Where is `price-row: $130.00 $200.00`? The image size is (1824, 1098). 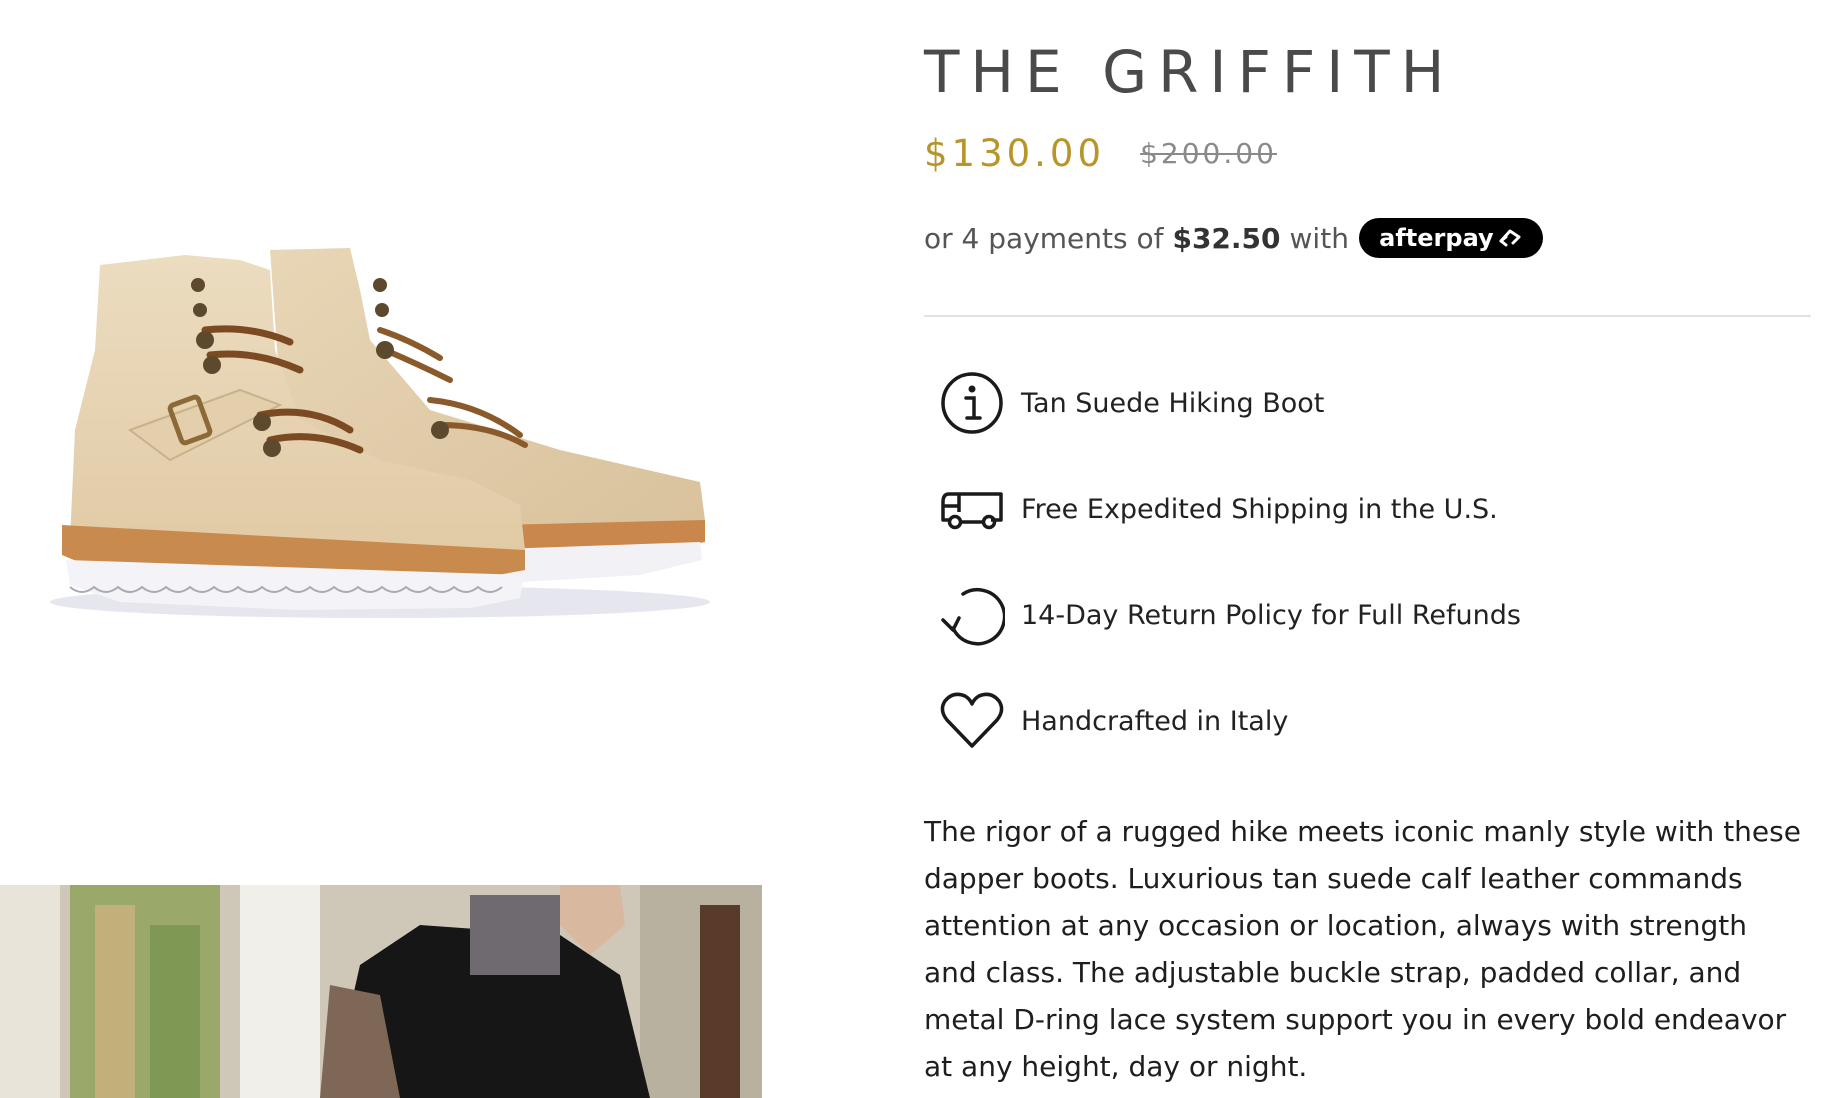
price-row: $130.00 $200.00 is located at coordinates (1100, 153).